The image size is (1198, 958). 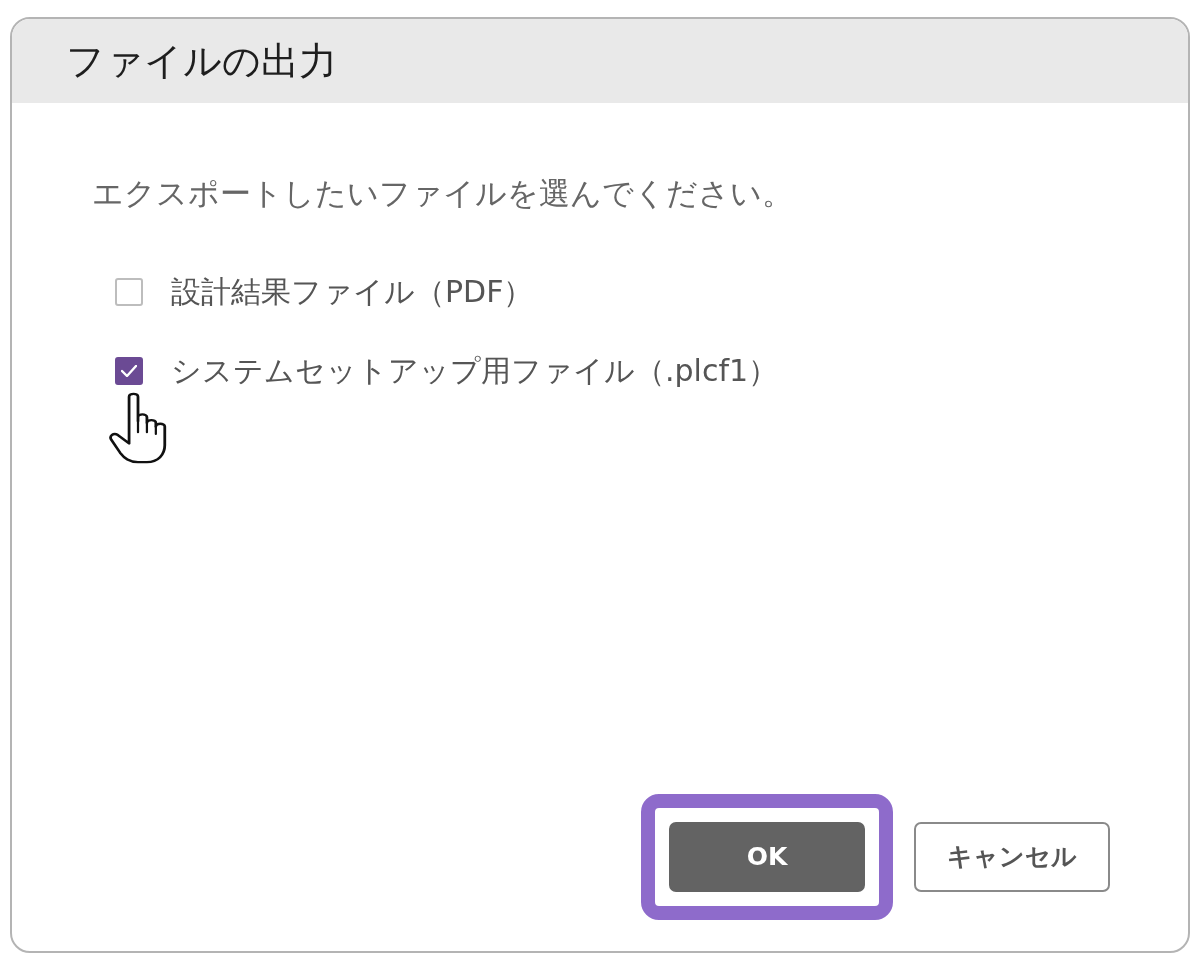 I want to click on cancel-button: キャンセル, so click(x=1012, y=857).